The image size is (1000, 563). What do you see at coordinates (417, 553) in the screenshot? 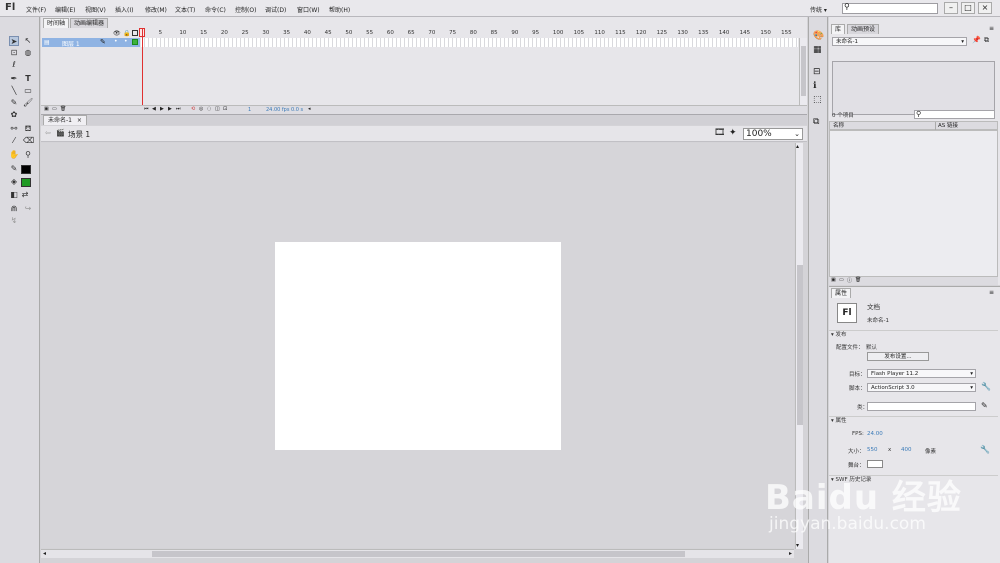
I see `stage-hscroll: ◂ ▸` at bounding box center [417, 553].